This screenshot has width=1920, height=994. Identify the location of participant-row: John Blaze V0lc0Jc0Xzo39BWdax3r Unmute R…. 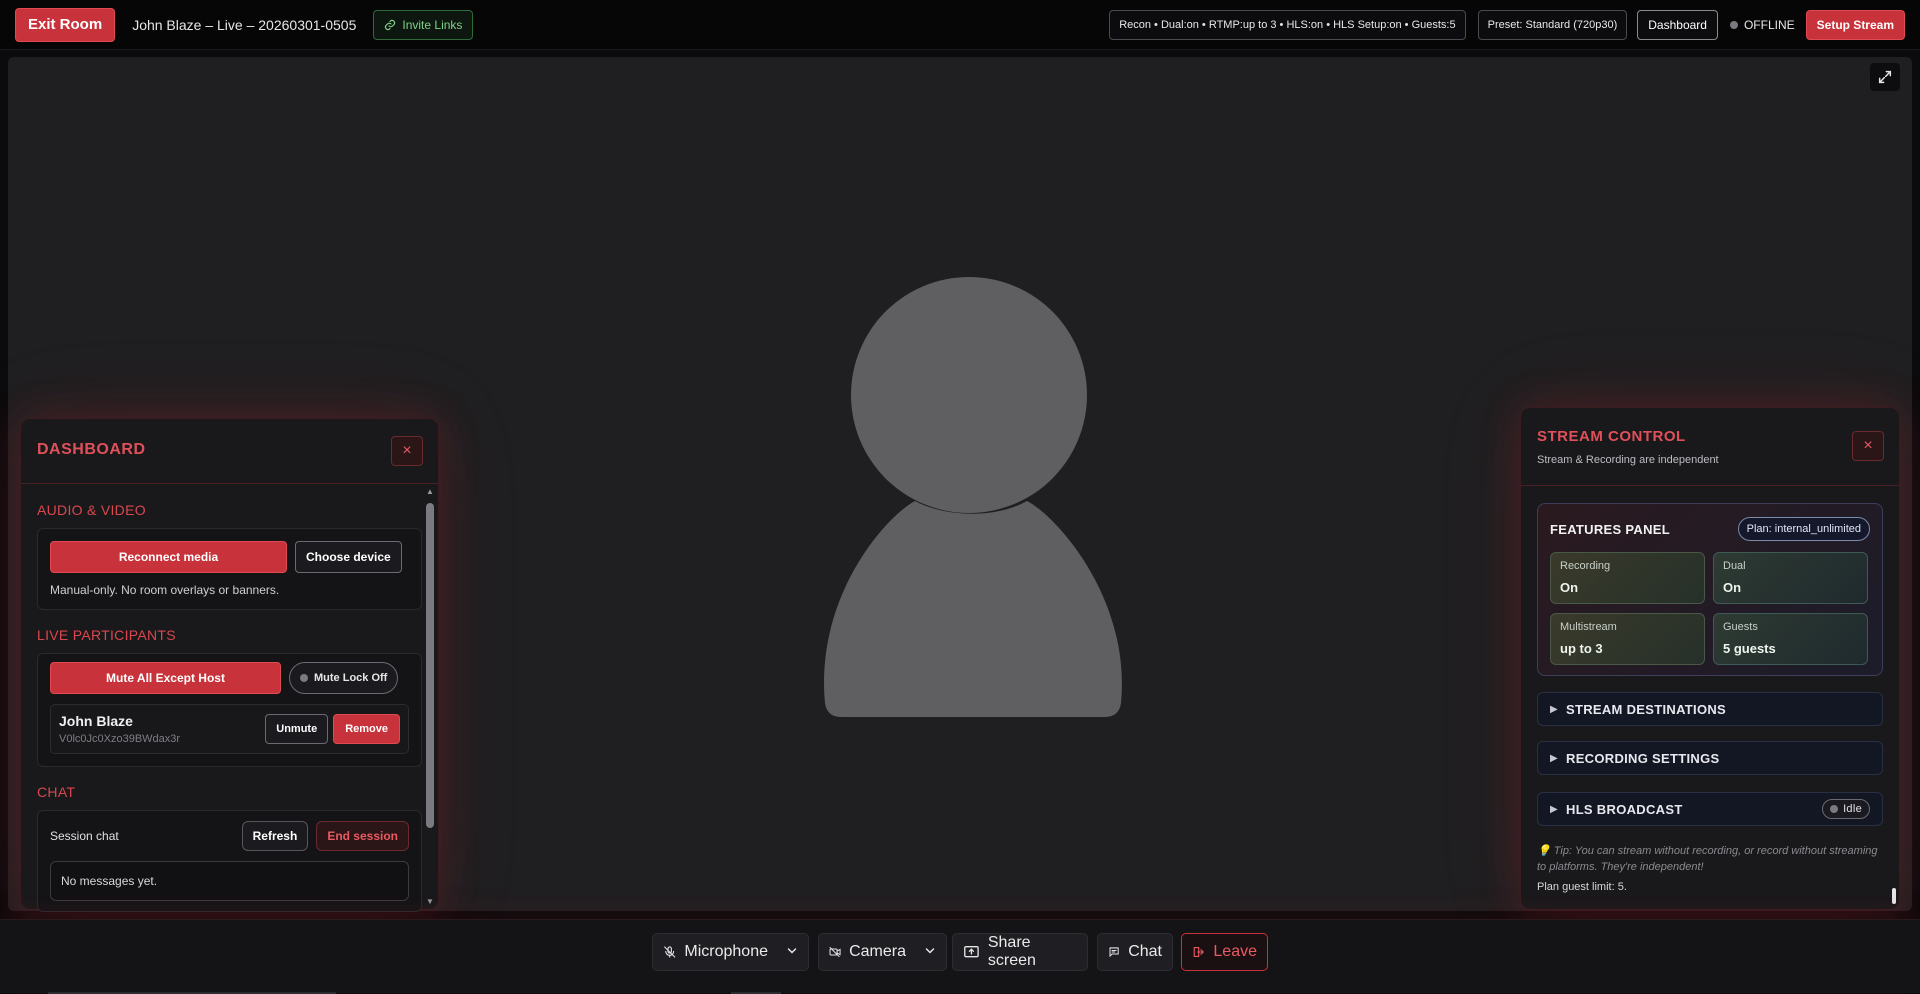
(229, 729).